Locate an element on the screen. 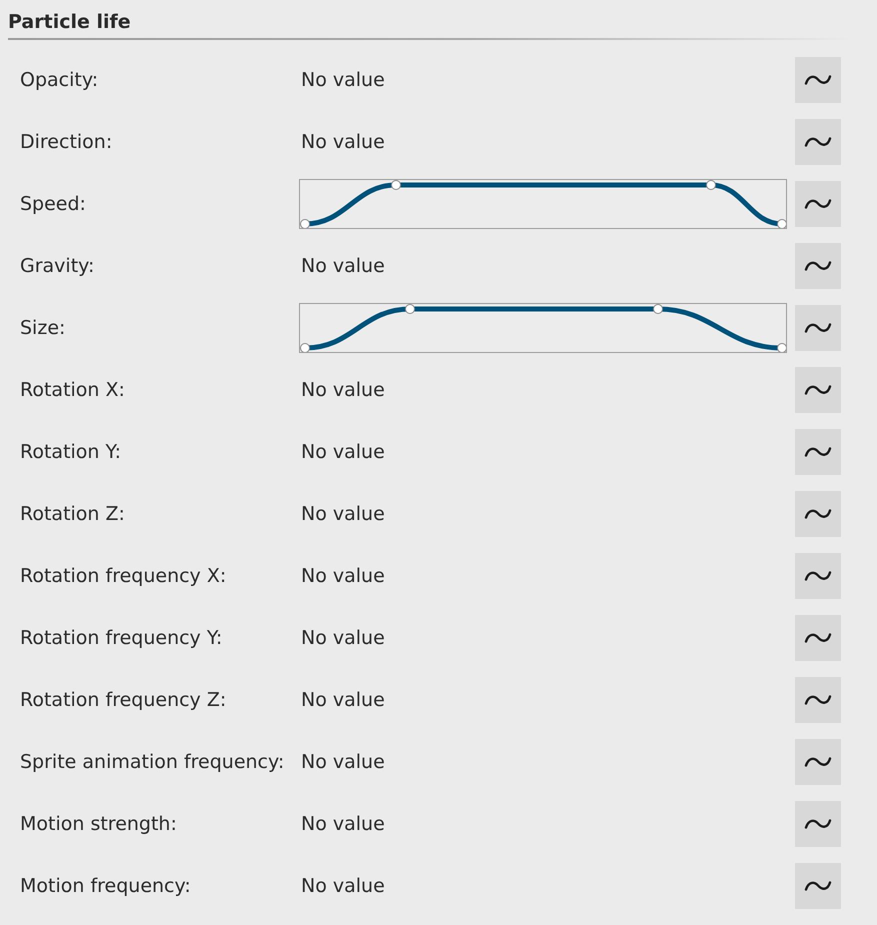 This screenshot has width=877, height=925. property-label: Rotation Z: is located at coordinates (72, 514).